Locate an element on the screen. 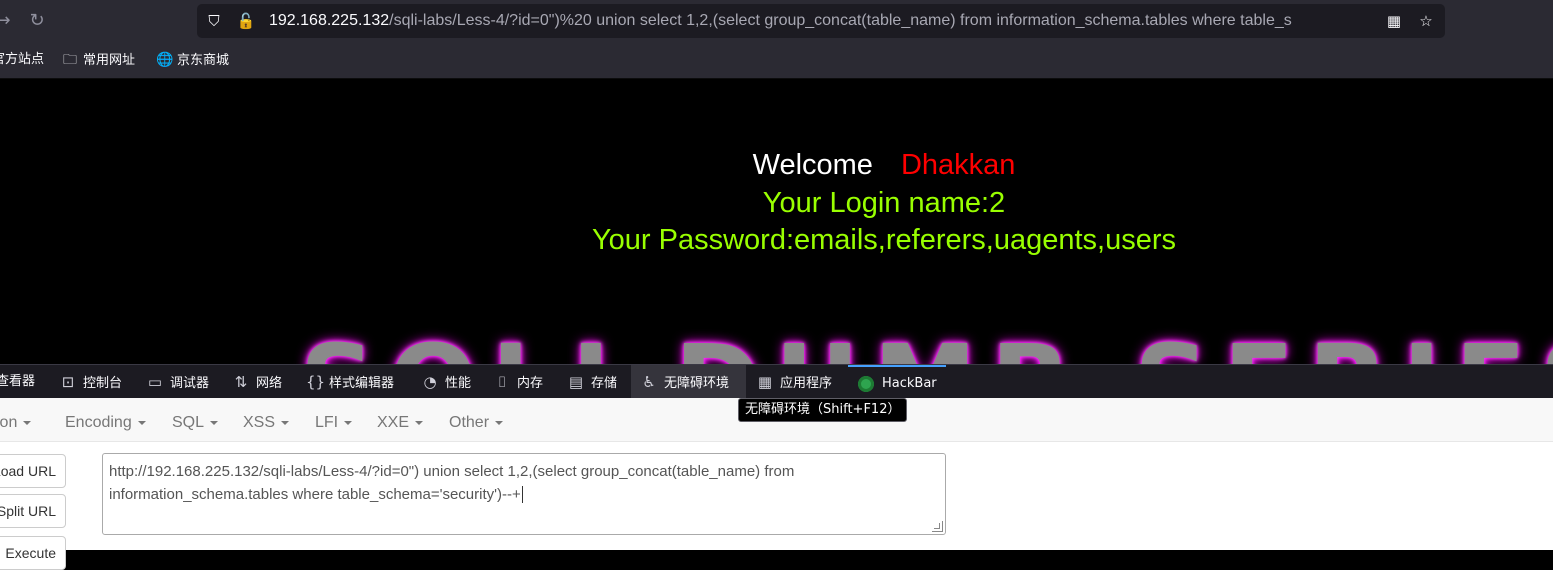 This screenshot has height=570, width=1553. sqli-banner: SQLI DUMB SERIES-4 is located at coordinates (926, 347).